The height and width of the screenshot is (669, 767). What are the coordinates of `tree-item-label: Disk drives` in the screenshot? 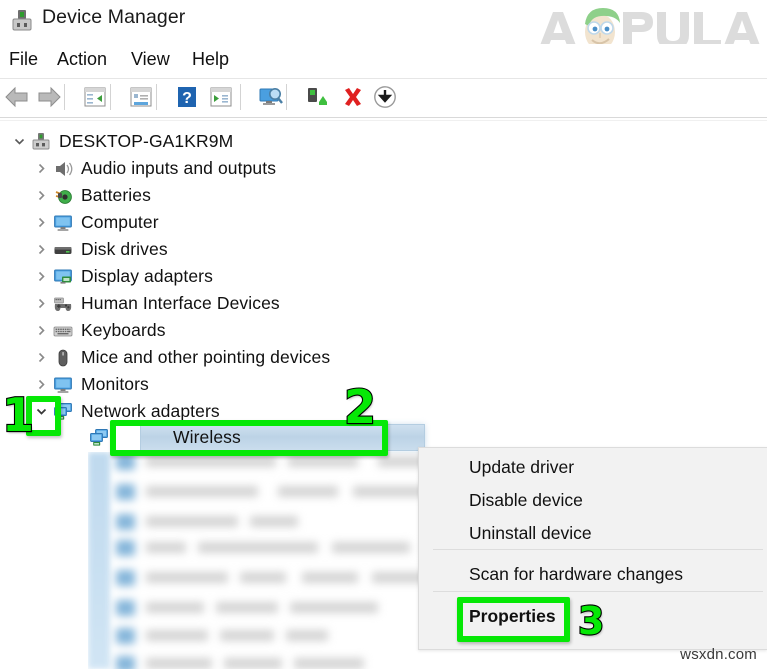 It's located at (124, 249).